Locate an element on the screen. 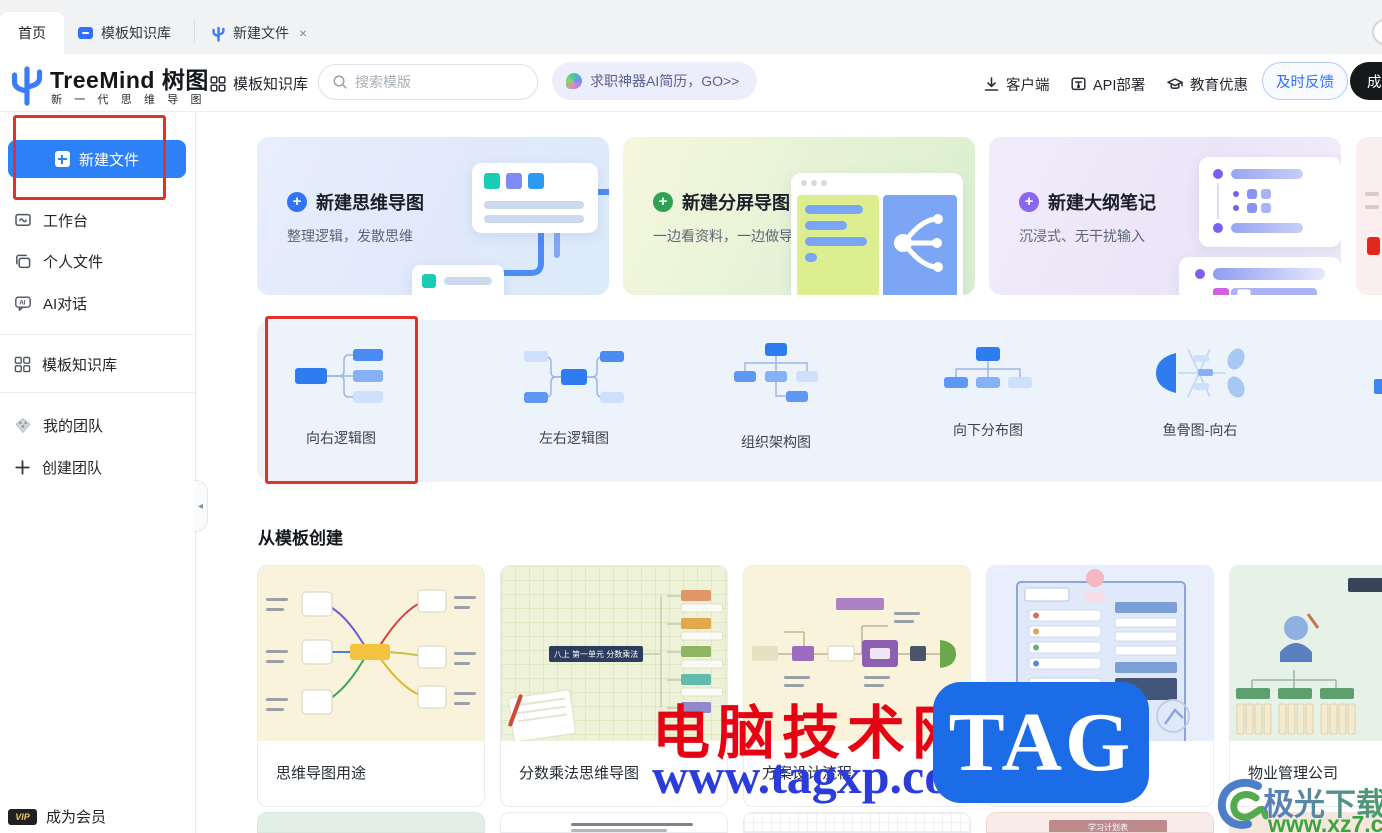 This screenshot has height=833, width=1382. logic-both-icon is located at coordinates (574, 377).